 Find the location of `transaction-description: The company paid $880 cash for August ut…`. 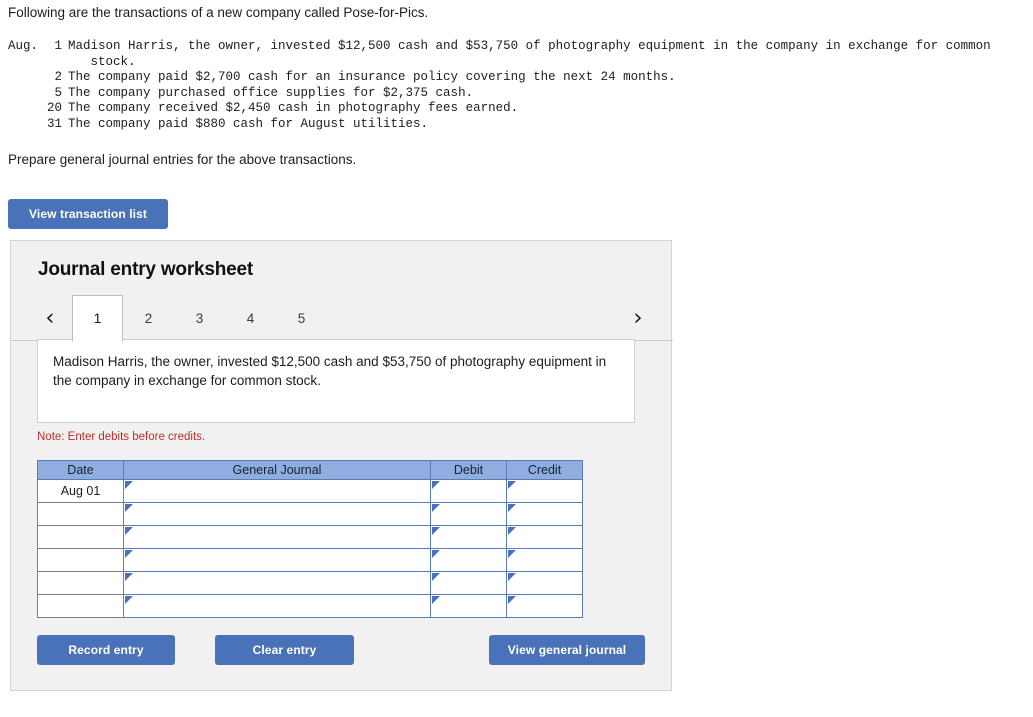

transaction-description: The company paid $880 cash for August ut… is located at coordinates (248, 123).